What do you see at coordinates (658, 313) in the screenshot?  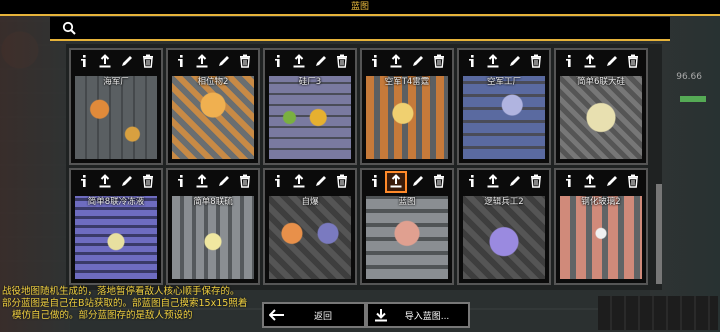 I see `hud-build-menu` at bounding box center [658, 313].